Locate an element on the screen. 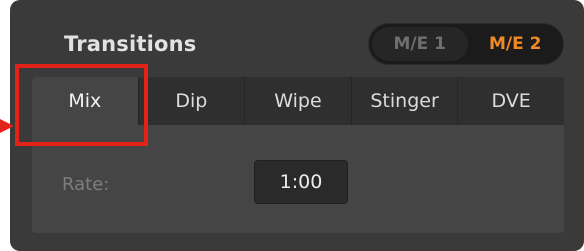 The width and height of the screenshot is (584, 251). annotation-highlight-box is located at coordinates (81, 105).